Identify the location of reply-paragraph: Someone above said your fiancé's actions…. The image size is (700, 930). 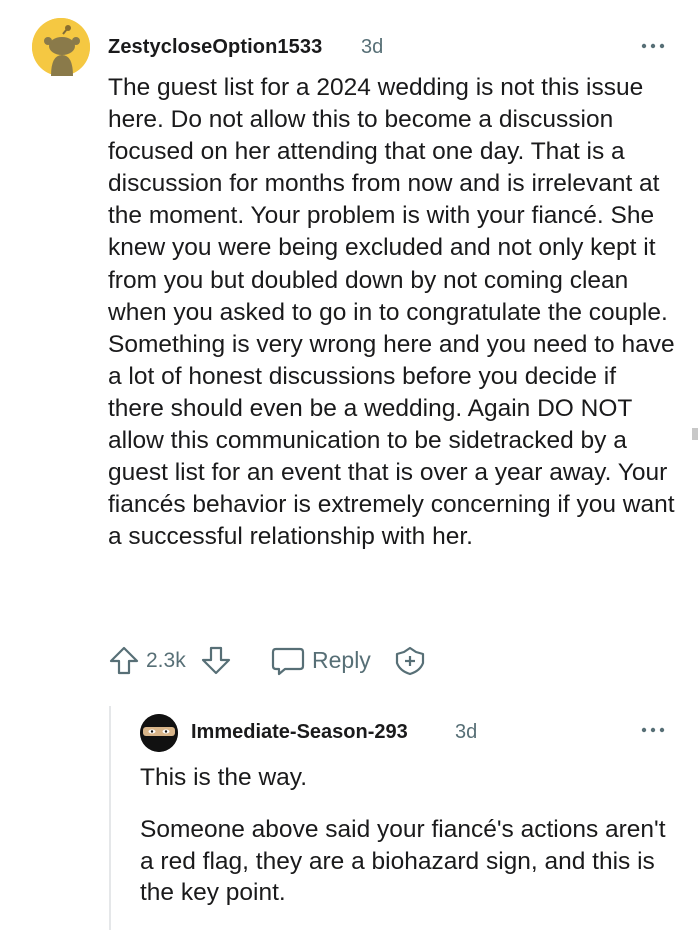
(403, 861).